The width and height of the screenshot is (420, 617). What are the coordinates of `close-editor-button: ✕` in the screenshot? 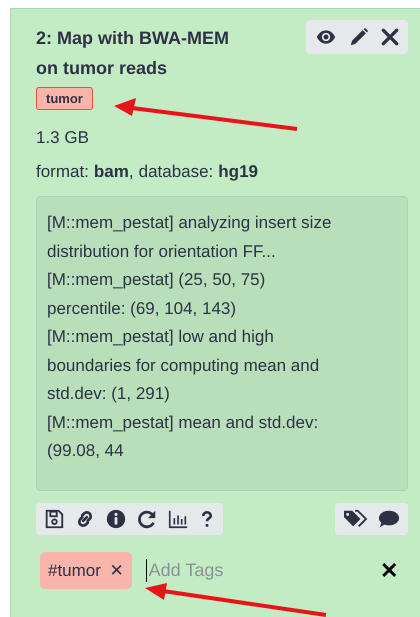 It's located at (389, 571).